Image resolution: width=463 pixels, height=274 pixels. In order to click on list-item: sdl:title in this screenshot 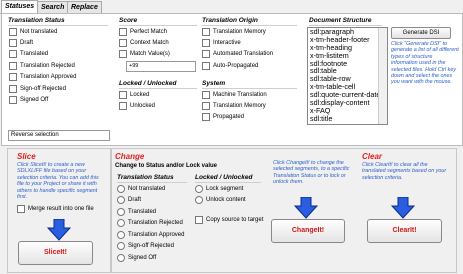, I will do `click(347, 118)`.